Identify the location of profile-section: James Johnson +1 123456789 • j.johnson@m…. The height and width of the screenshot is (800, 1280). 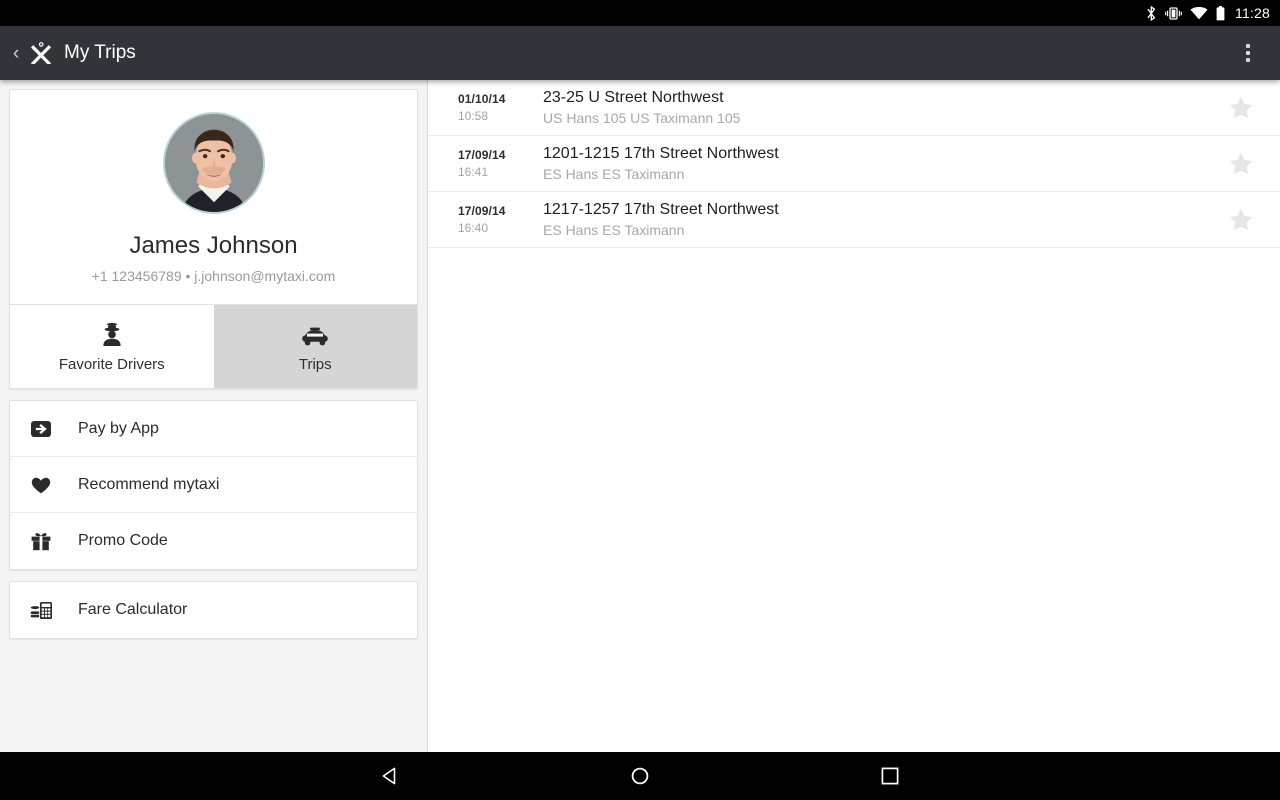
(213, 197).